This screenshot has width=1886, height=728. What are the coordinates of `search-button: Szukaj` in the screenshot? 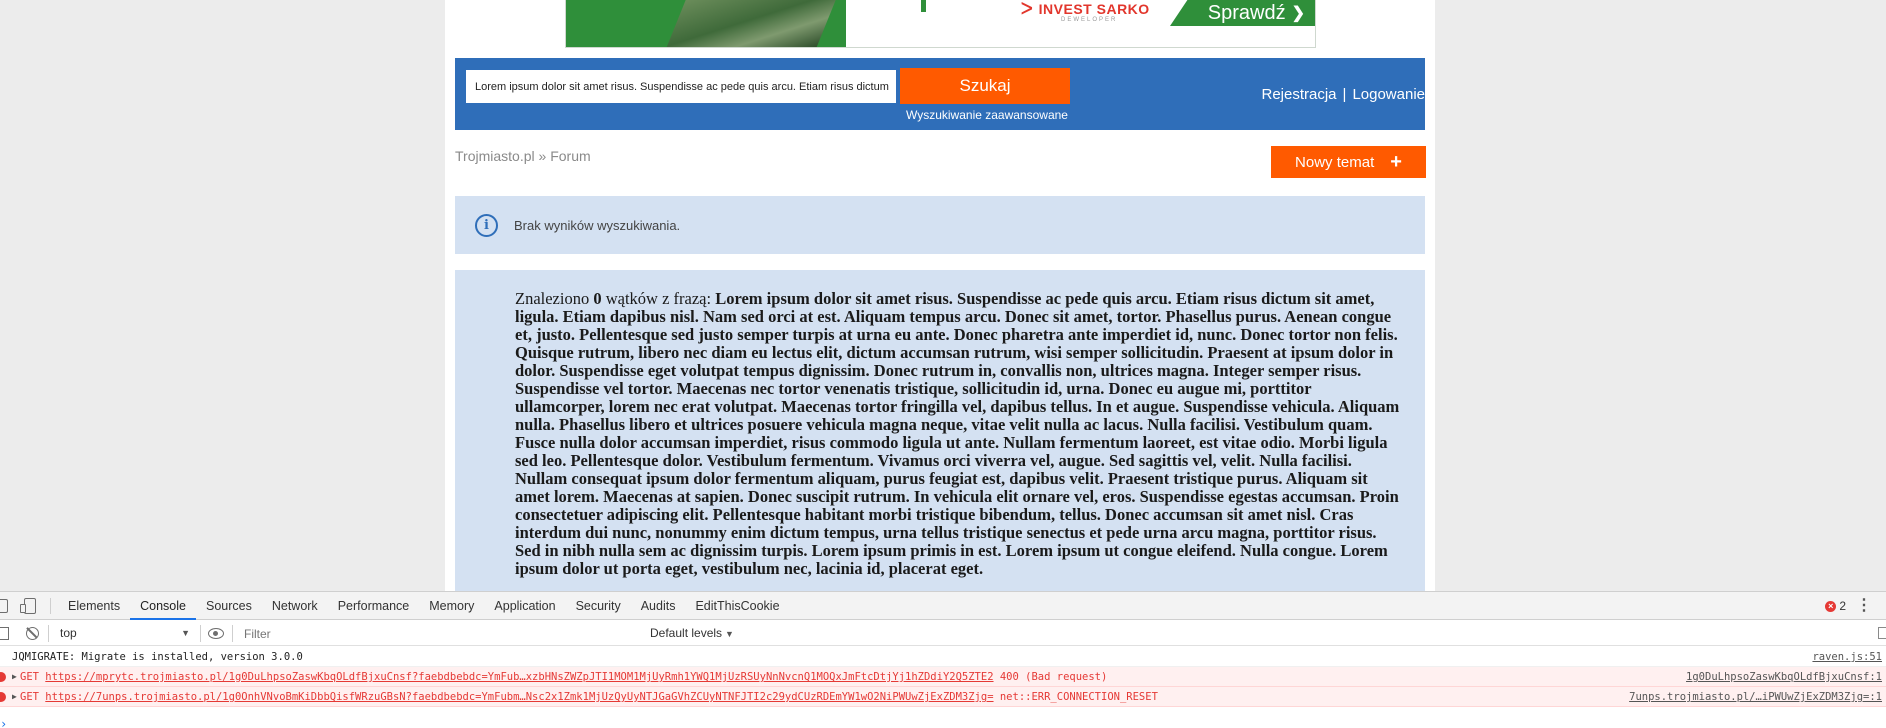 It's located at (985, 86).